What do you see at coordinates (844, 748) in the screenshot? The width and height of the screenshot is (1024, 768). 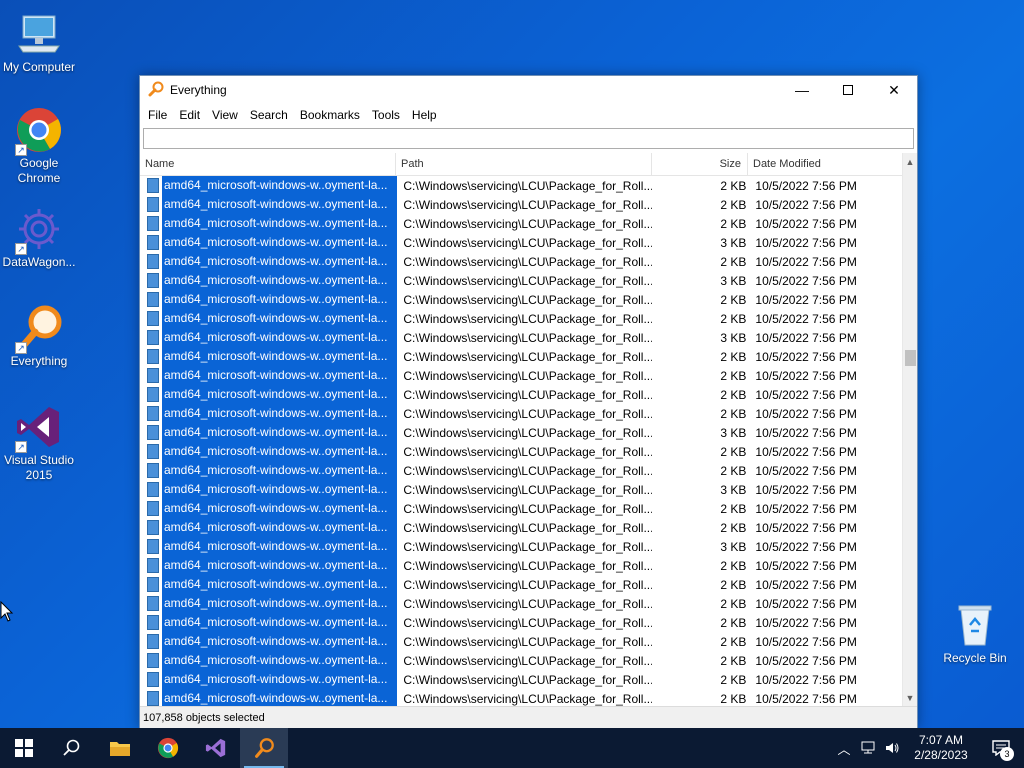 I see `show-hidden-icons-chevron-icon: ︿` at bounding box center [844, 748].